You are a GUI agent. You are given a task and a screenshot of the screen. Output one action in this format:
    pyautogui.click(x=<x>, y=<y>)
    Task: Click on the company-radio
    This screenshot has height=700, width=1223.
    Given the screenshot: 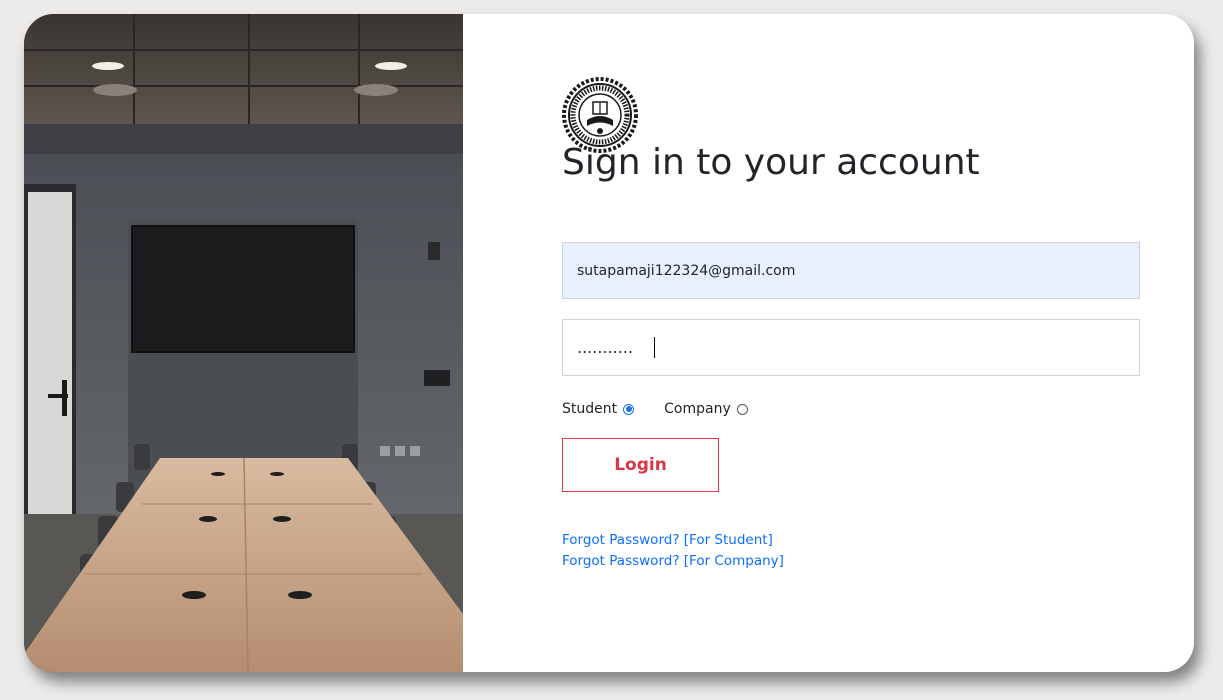 What is the action you would take?
    pyautogui.click(x=742, y=409)
    